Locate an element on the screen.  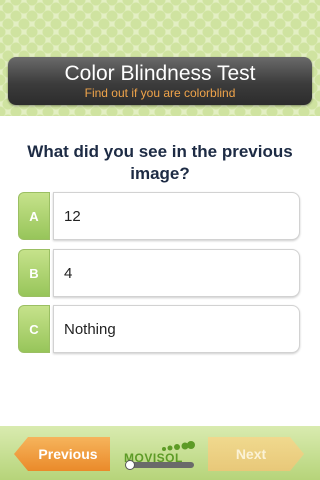
answer-label: 12 is located at coordinates (176, 216).